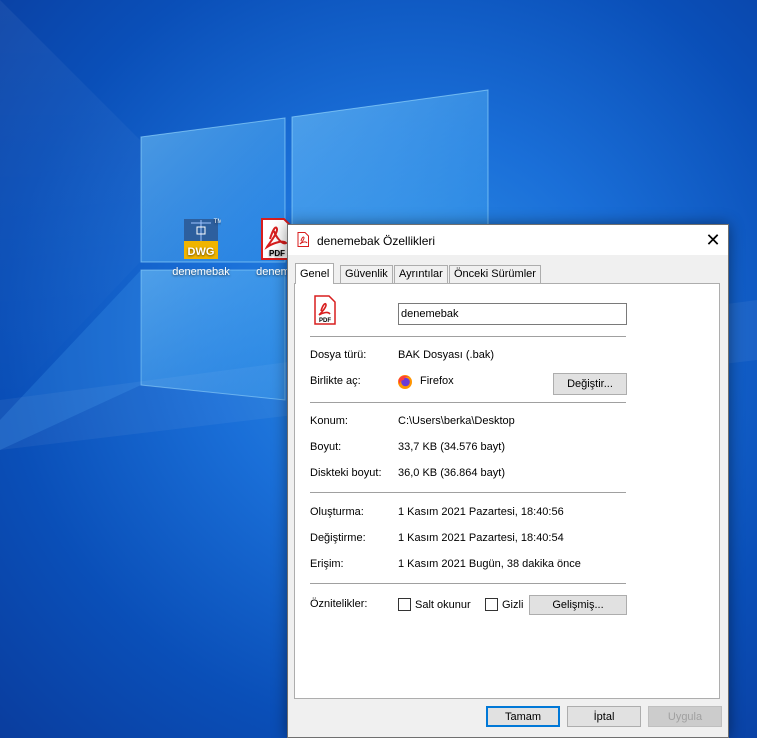 The width and height of the screenshot is (757, 738). Describe the element at coordinates (604, 716) in the screenshot. I see `cancel-button: İptal` at that location.